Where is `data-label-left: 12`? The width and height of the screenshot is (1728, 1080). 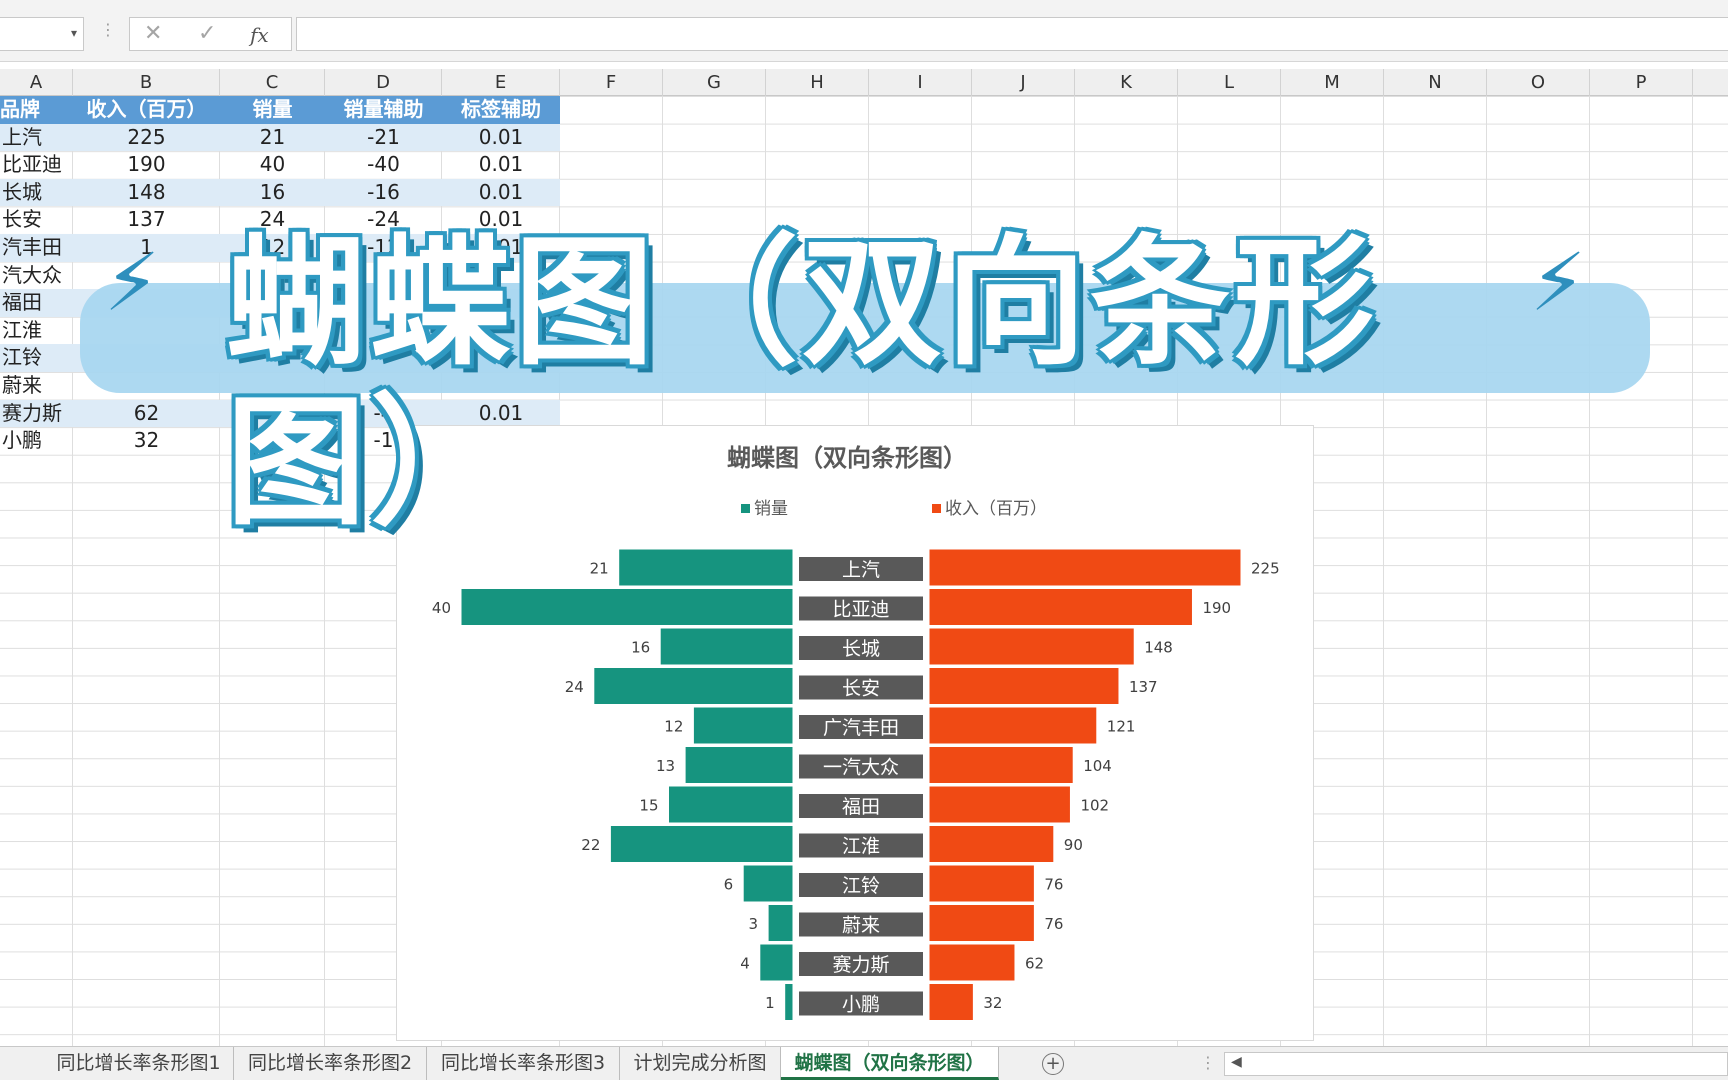
data-label-left: 12 is located at coordinates (673, 727).